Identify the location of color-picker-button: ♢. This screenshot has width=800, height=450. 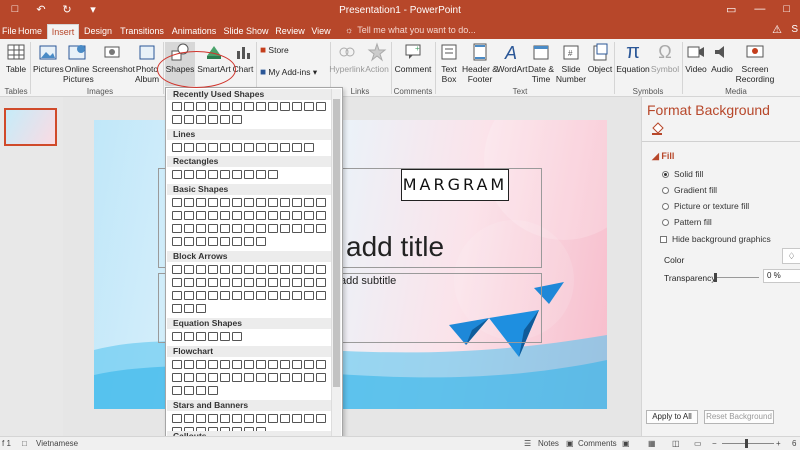
(791, 256).